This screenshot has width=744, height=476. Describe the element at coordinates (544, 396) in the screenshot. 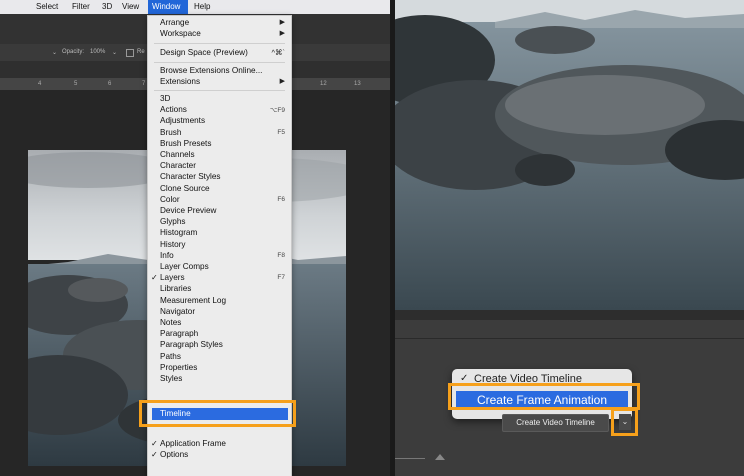

I see `frame-animation-highlight-box` at that location.